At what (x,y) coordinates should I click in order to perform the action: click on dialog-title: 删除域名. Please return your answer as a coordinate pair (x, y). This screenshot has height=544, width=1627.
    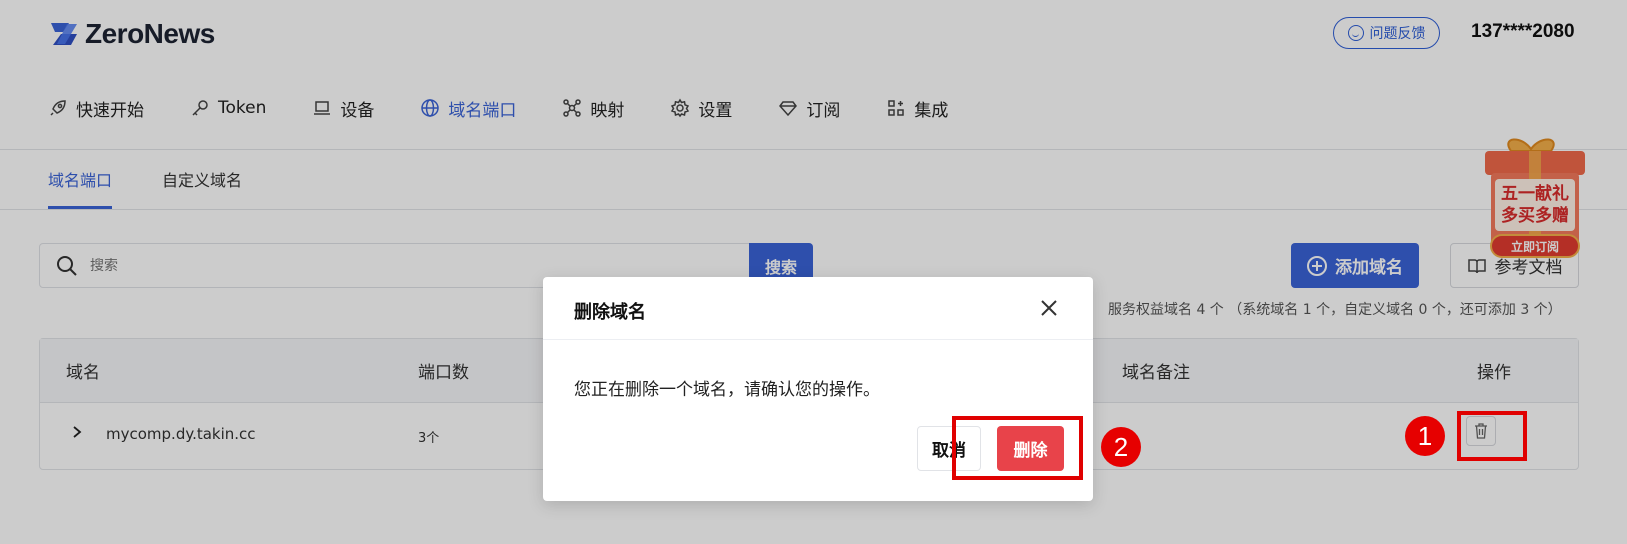
    Looking at the image, I should click on (610, 312).